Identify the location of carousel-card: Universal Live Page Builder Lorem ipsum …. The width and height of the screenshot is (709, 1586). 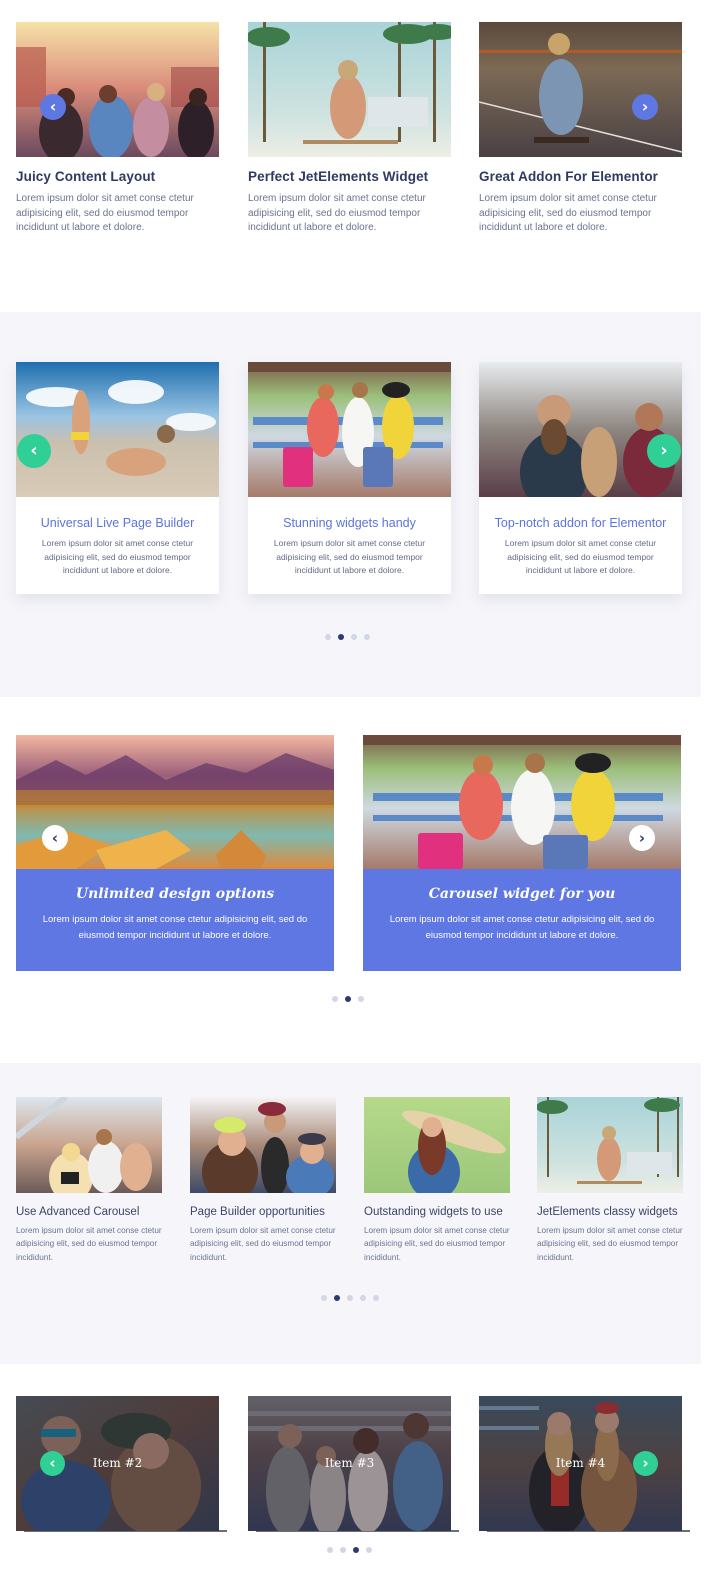
(117, 478).